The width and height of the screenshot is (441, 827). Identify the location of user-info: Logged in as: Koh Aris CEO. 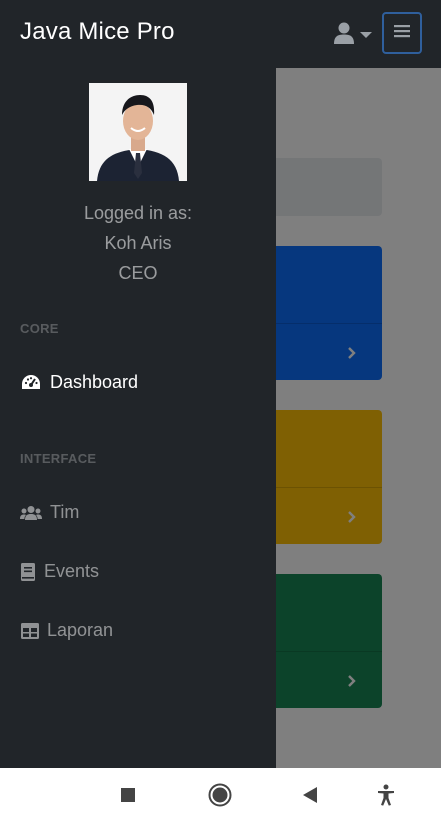
(138, 243).